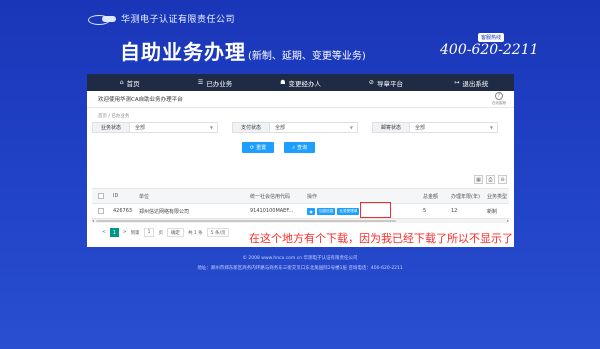 Image resolution: width=600 pixels, height=349 pixels. I want to click on search-icon: ⌕, so click(293, 147).